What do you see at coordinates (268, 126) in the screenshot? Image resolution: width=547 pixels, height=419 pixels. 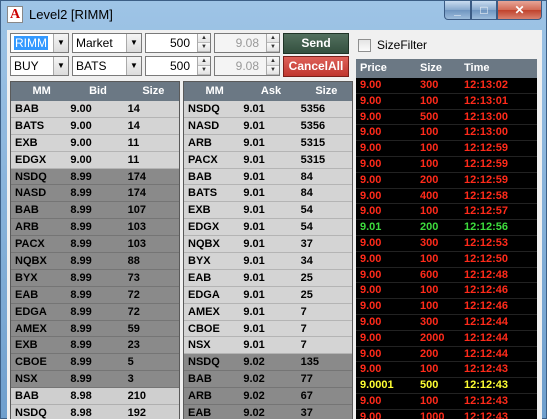 I see `table-row: NASD 9.01 5356` at bounding box center [268, 126].